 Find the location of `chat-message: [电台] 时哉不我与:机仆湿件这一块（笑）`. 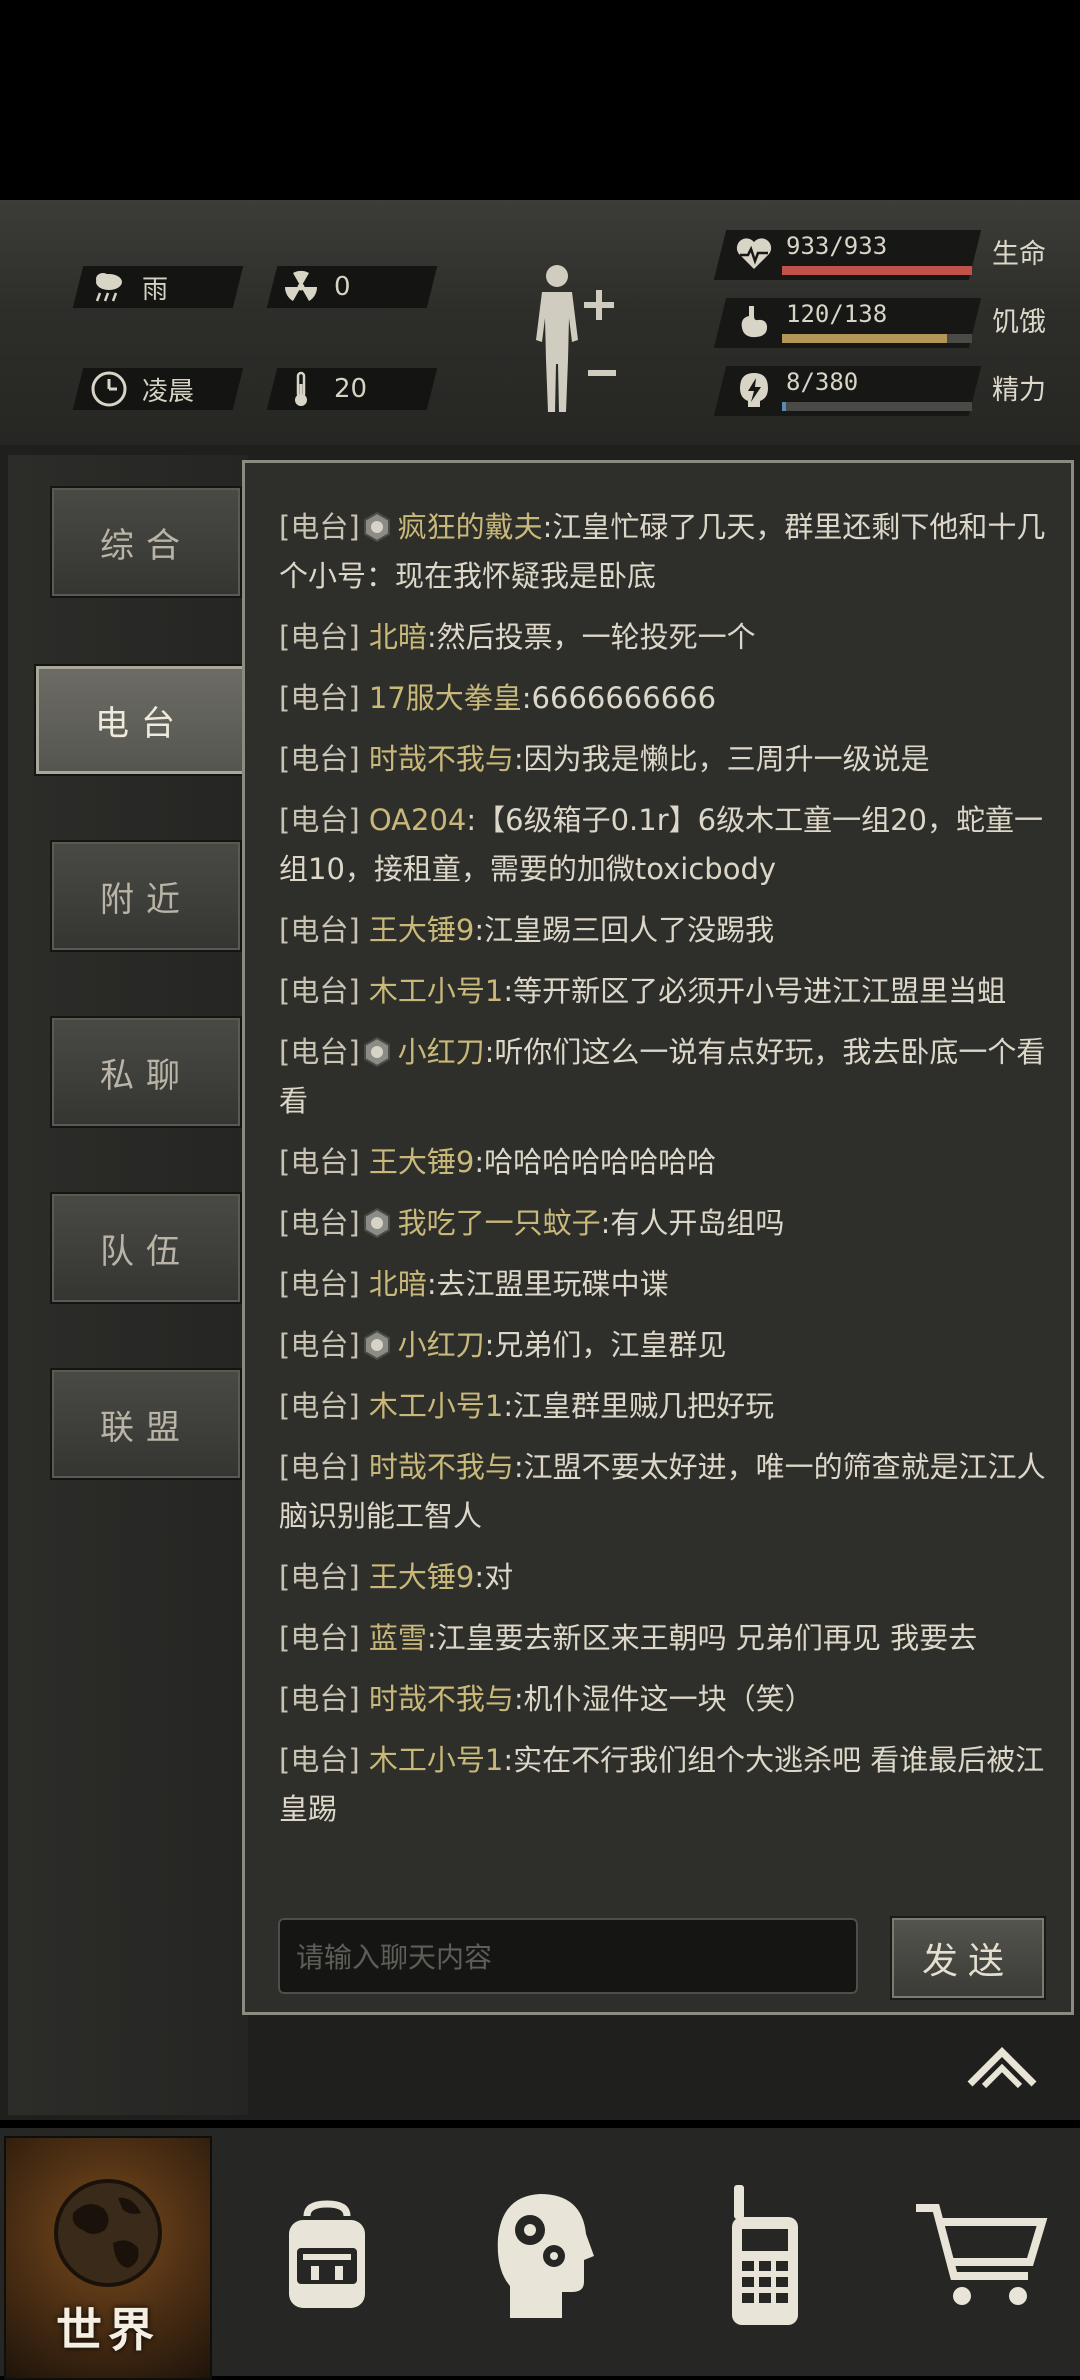

chat-message: [电台] 时哉不我与:机仆湿件这一块（笑） is located at coordinates (664, 1699).